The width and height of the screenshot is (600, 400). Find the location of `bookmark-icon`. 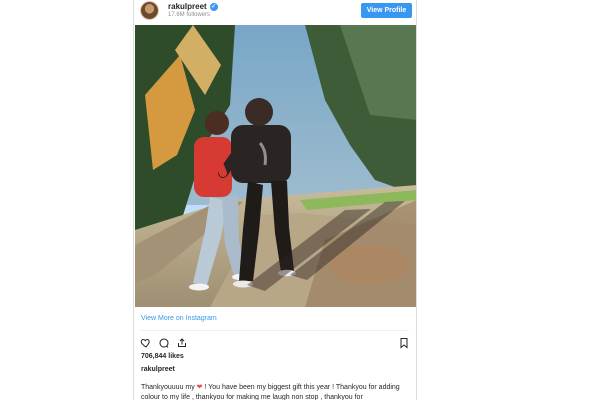

bookmark-icon is located at coordinates (404, 342).